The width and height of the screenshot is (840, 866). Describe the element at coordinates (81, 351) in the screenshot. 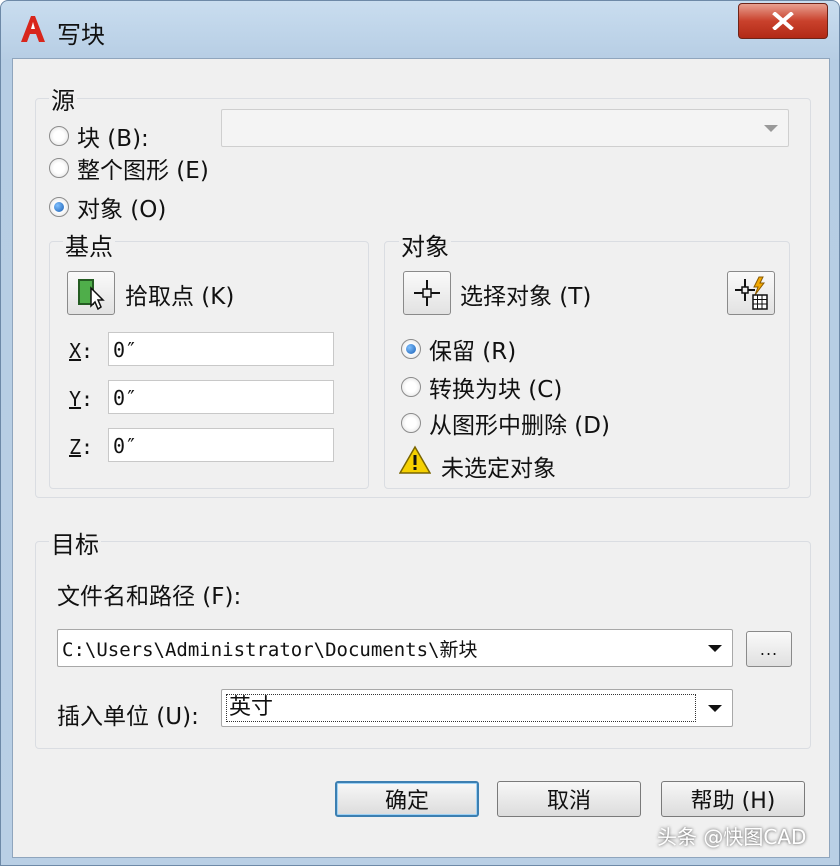

I see `x-label: X:` at that location.